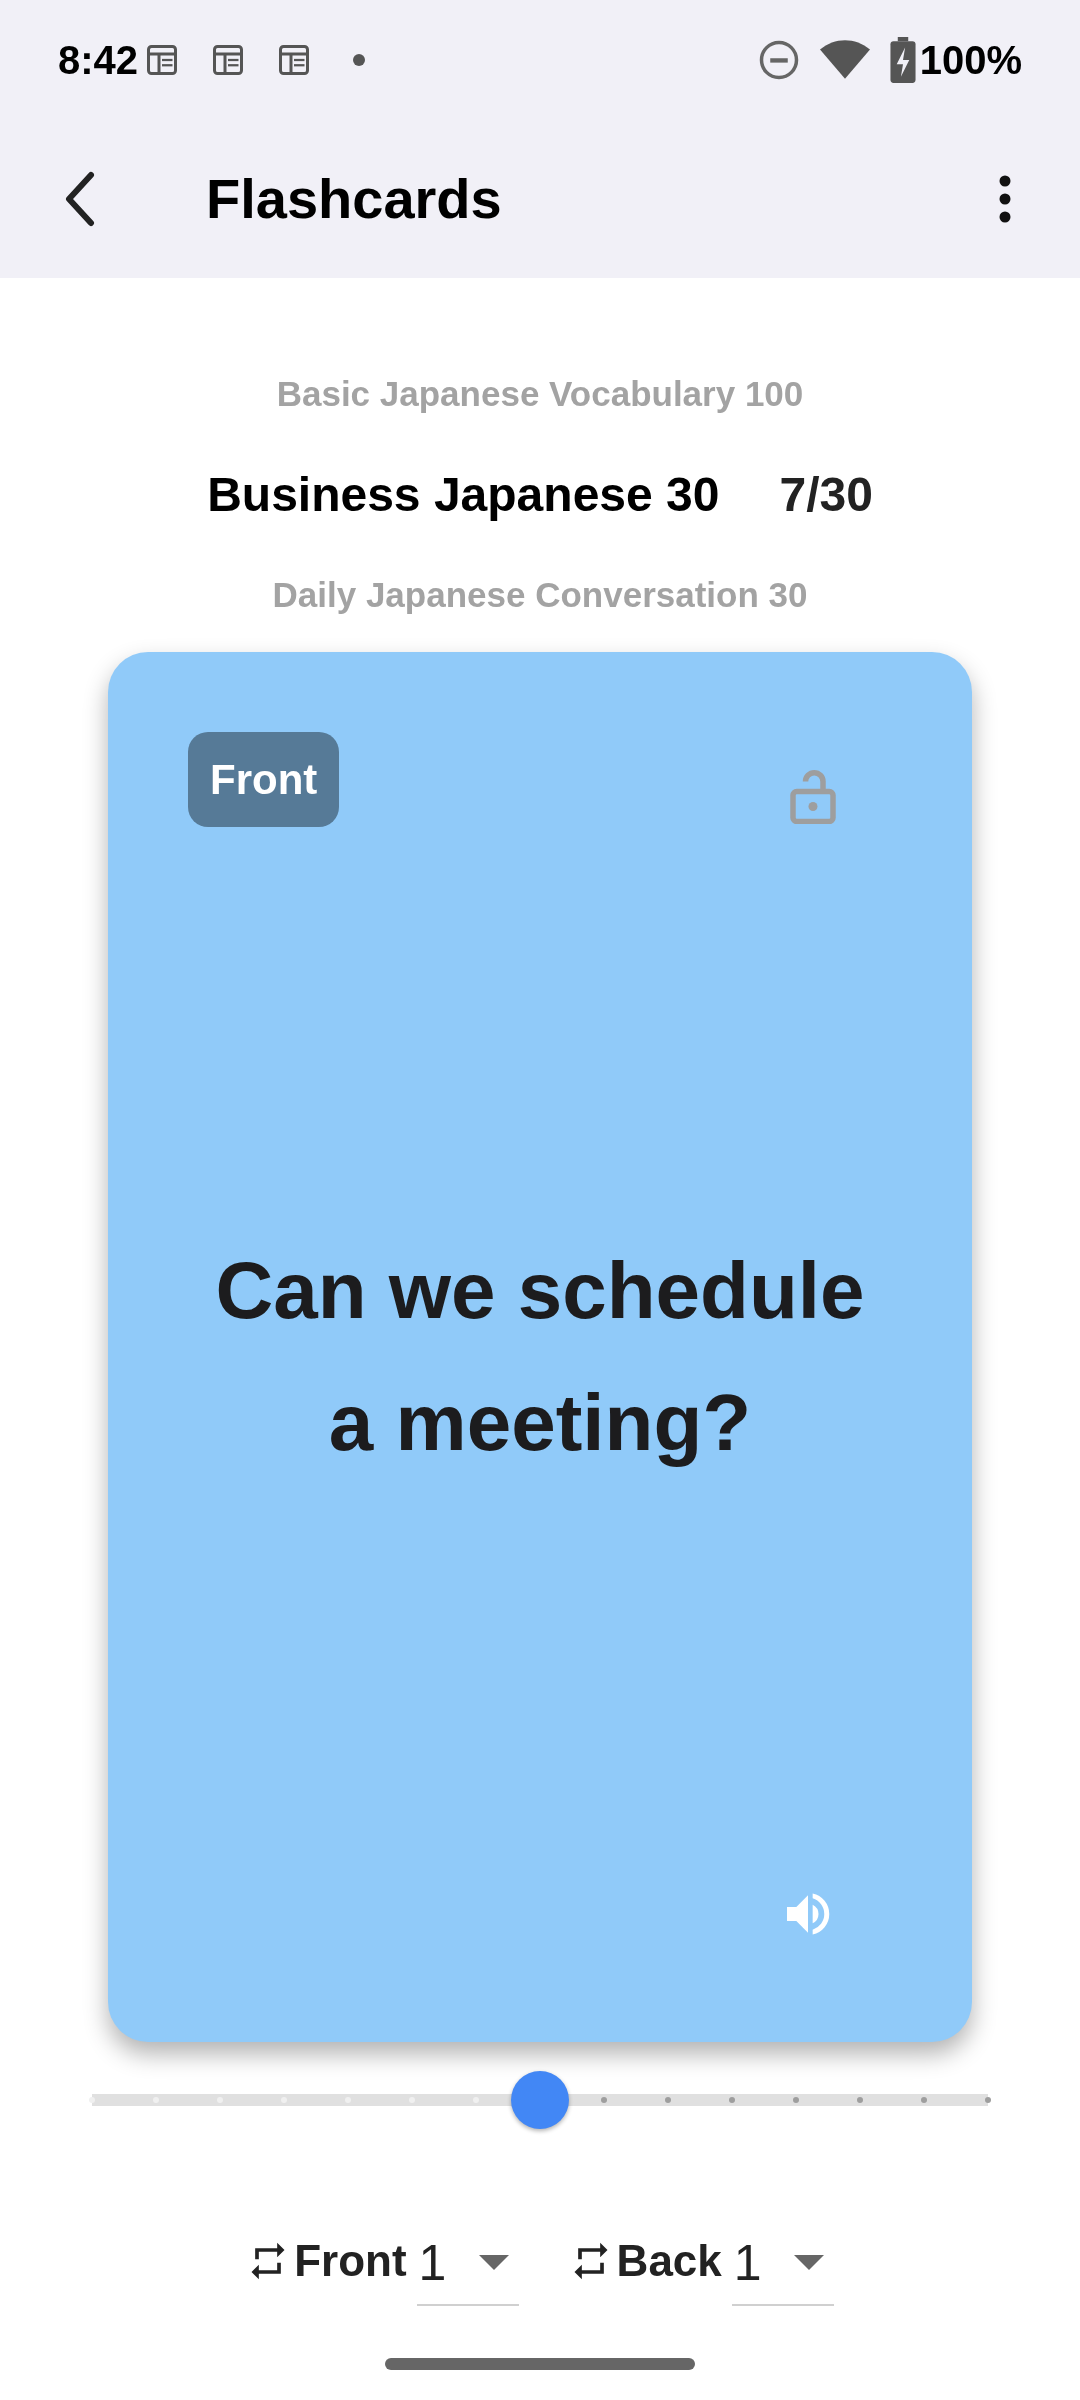 The image size is (1080, 2400). I want to click on more-icon, so click(1005, 199).